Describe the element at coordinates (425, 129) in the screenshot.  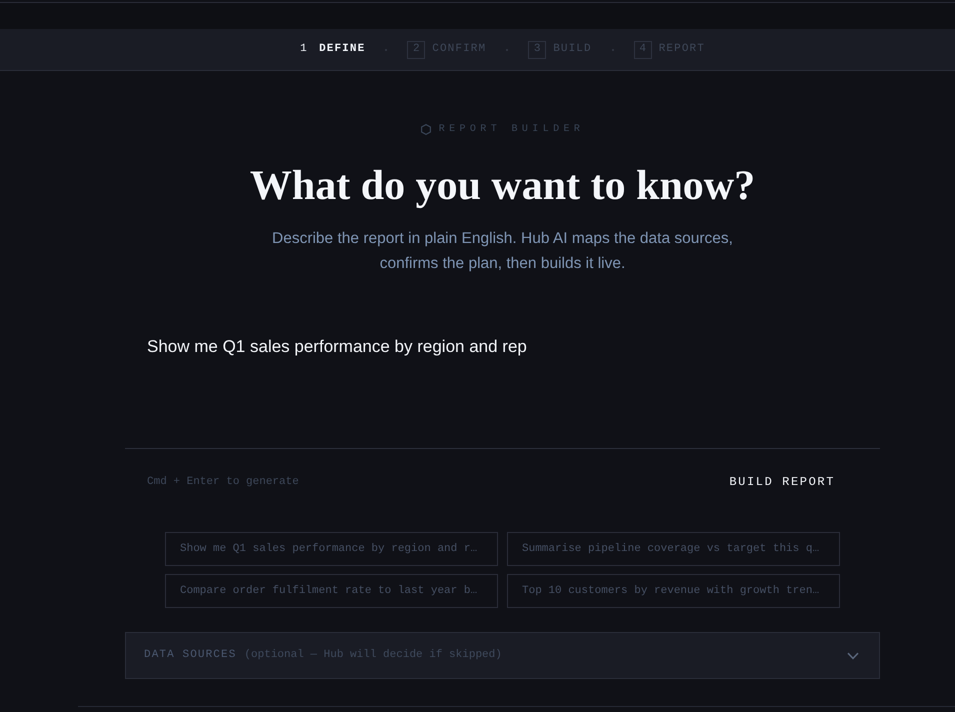
I see `hexagon-icon` at that location.